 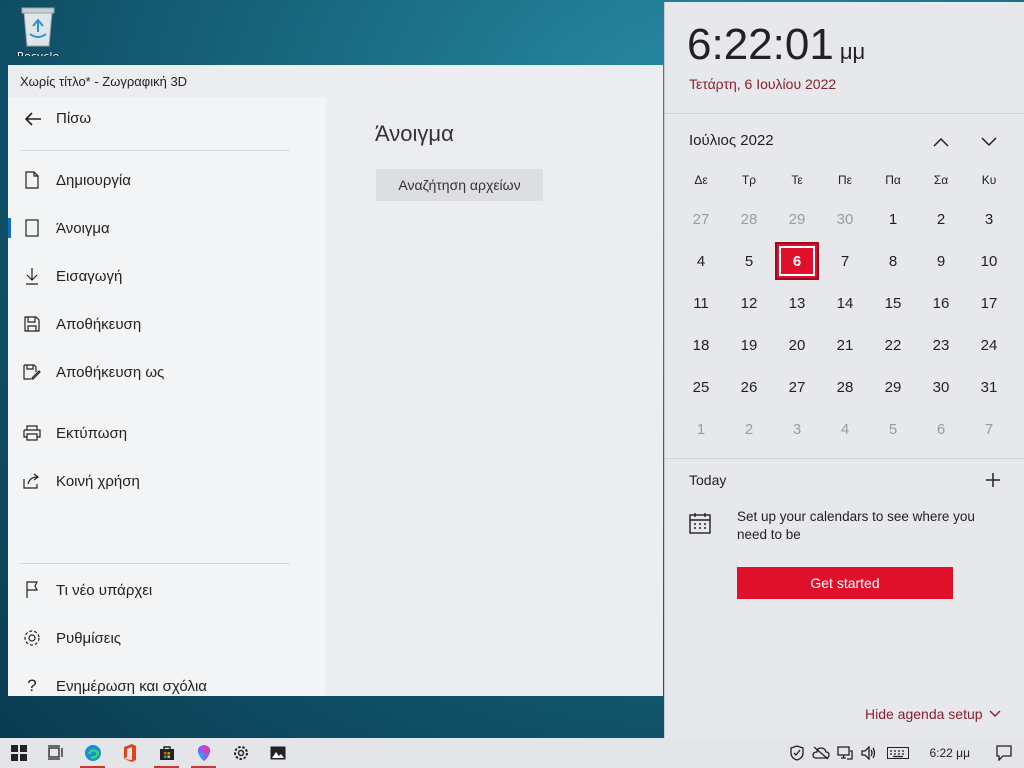 I want to click on menu-item-share: Κοινή χρήση, so click(x=167, y=481).